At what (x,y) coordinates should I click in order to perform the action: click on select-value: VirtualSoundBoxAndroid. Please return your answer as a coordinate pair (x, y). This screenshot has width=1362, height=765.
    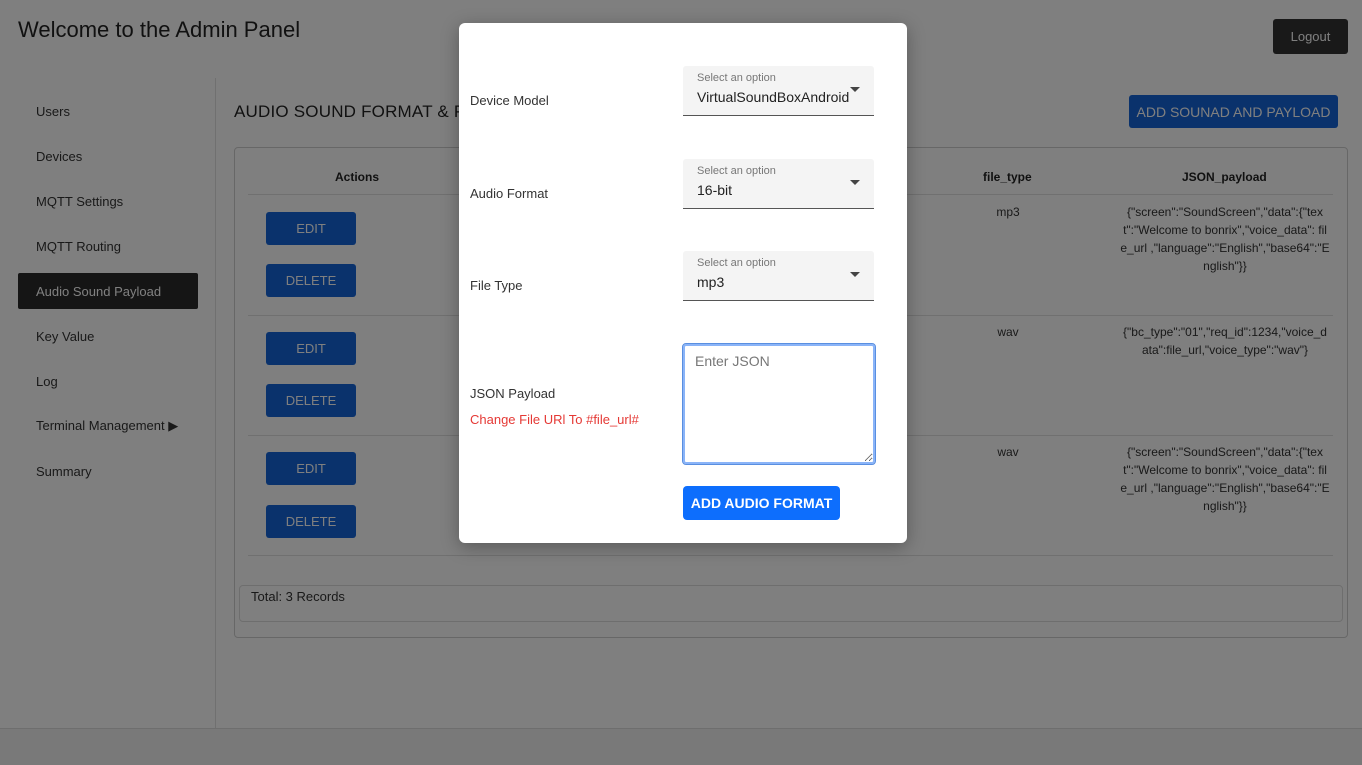
    Looking at the image, I should click on (773, 97).